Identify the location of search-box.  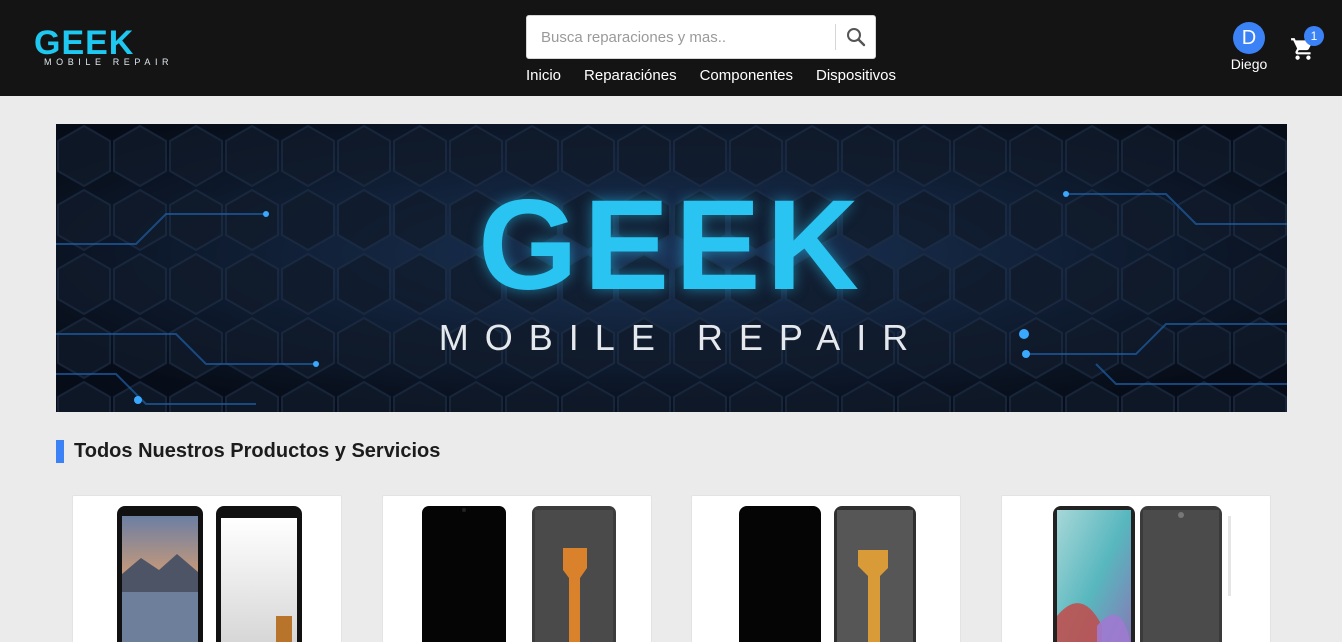
(701, 37).